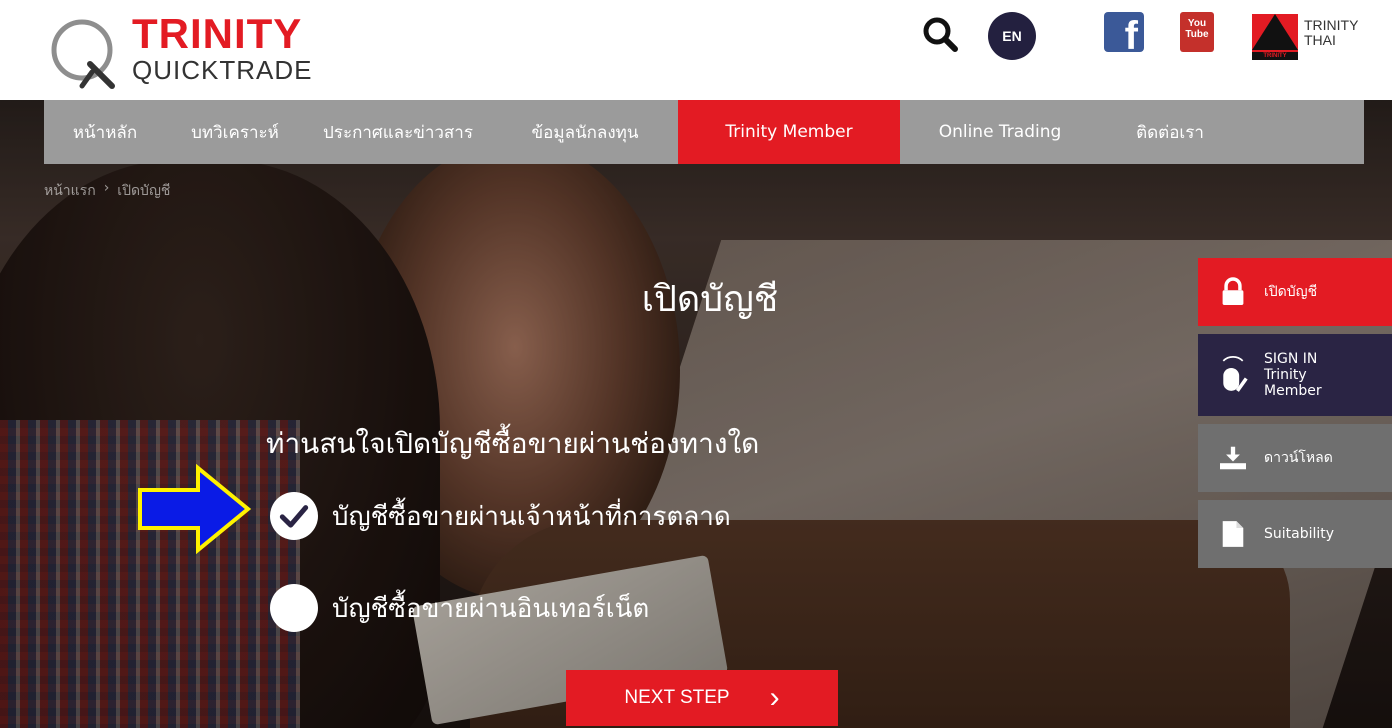  I want to click on radio-unchecked, so click(294, 608).